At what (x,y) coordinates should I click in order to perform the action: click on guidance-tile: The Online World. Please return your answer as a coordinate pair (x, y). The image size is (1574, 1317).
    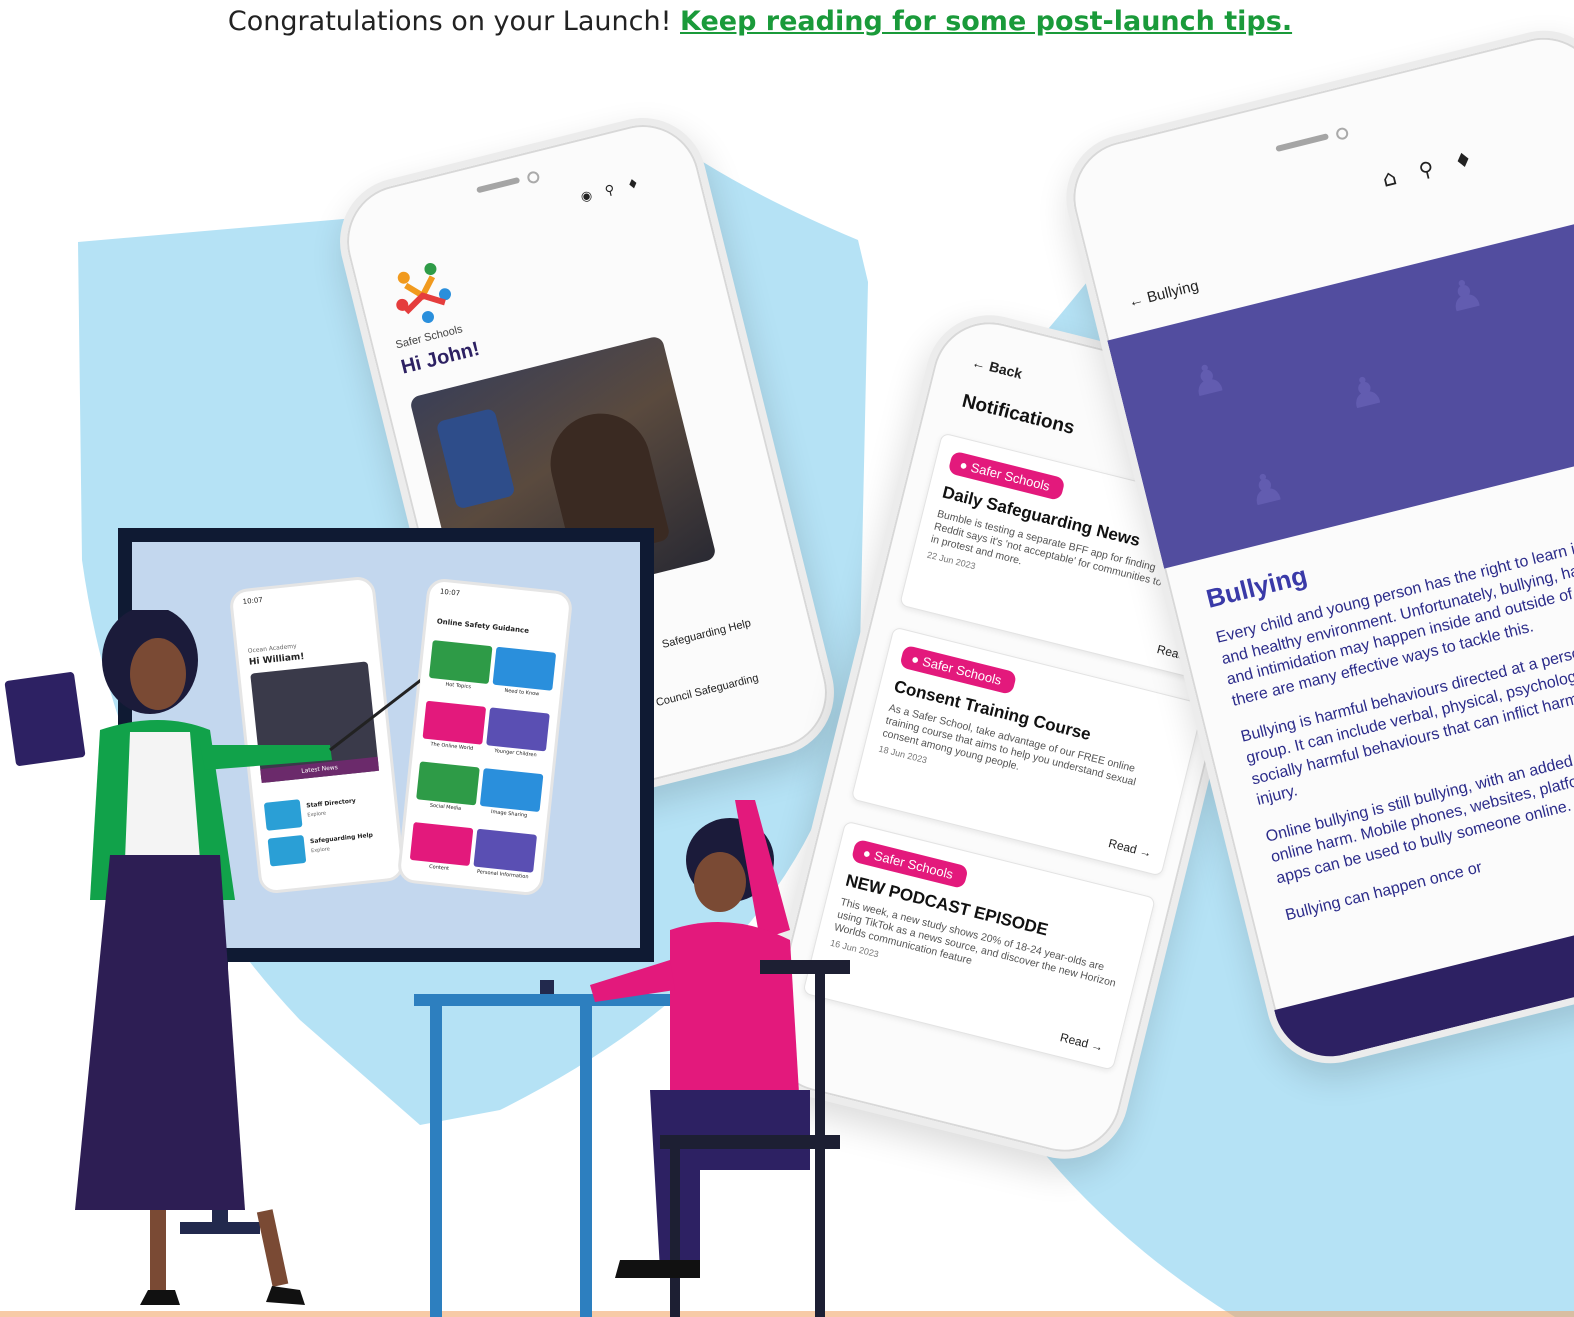
    Looking at the image, I should click on (454, 725).